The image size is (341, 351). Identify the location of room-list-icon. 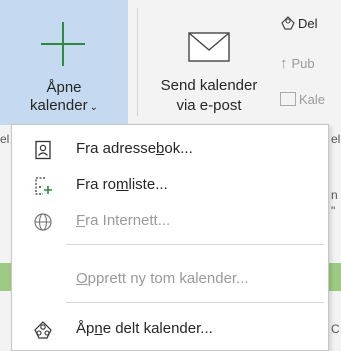
(43, 186).